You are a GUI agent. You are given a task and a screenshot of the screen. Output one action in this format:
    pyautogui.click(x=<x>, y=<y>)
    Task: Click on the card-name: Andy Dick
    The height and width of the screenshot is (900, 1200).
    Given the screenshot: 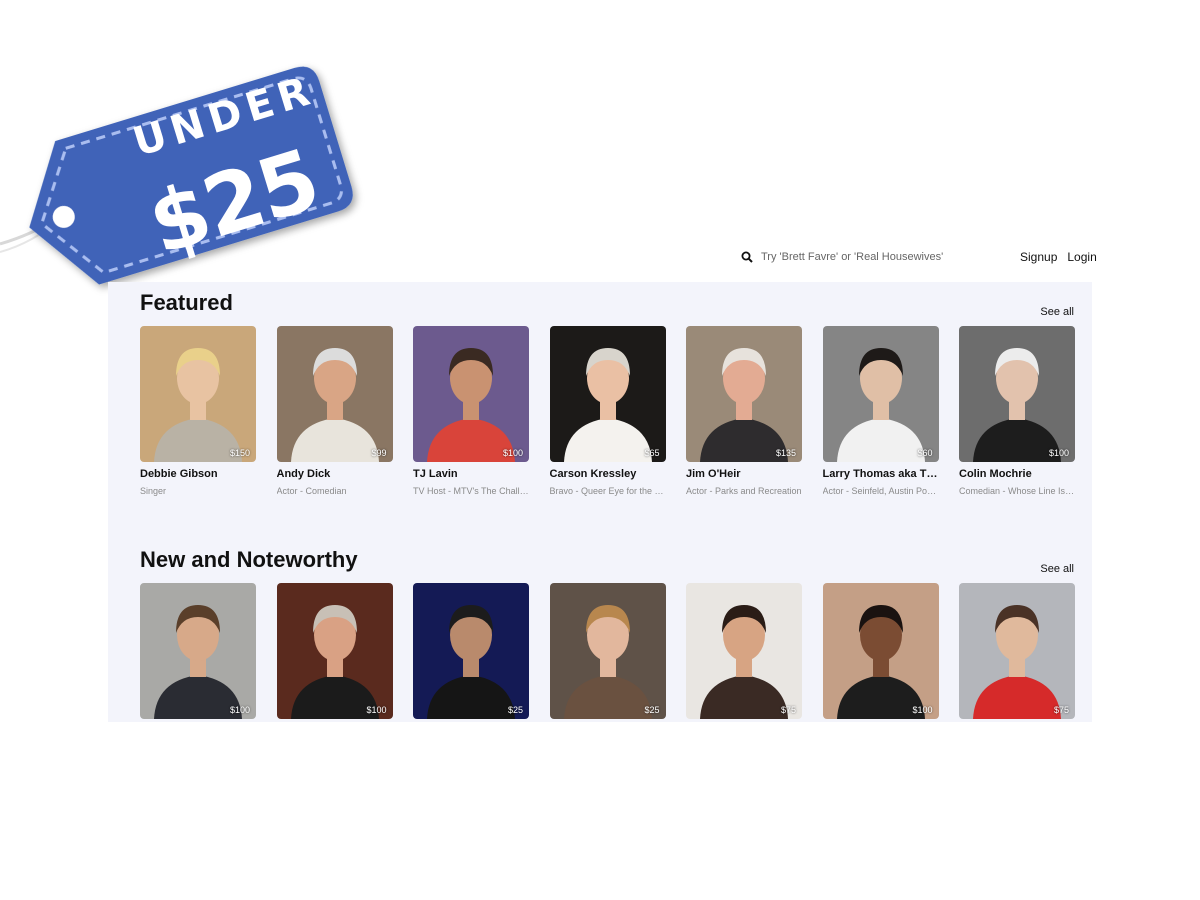 What is the action you would take?
    pyautogui.click(x=335, y=474)
    